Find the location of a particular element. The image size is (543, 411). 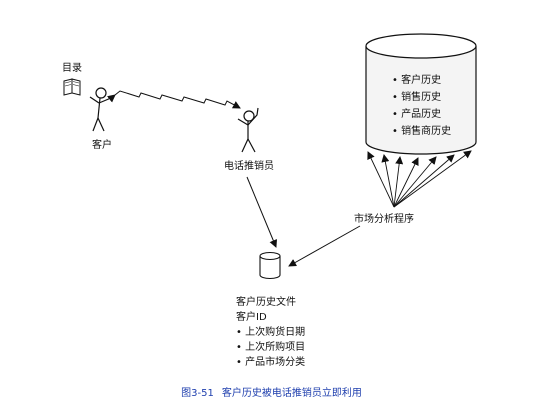

database-item: 销售商历史 is located at coordinates (421, 131).